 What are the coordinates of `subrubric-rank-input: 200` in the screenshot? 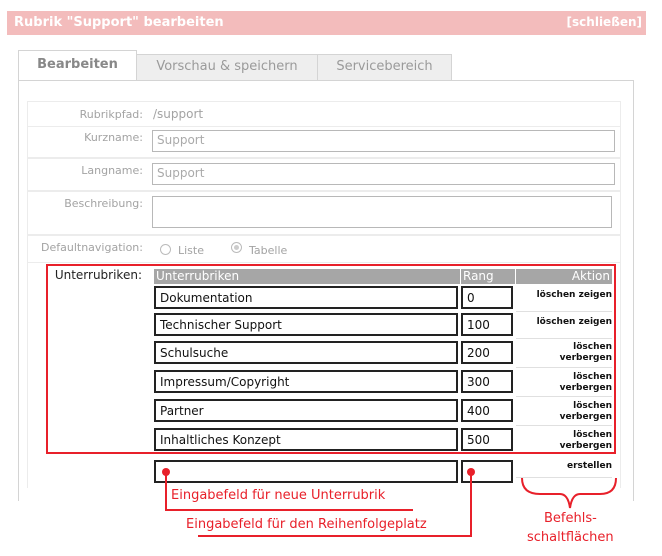 It's located at (487, 352).